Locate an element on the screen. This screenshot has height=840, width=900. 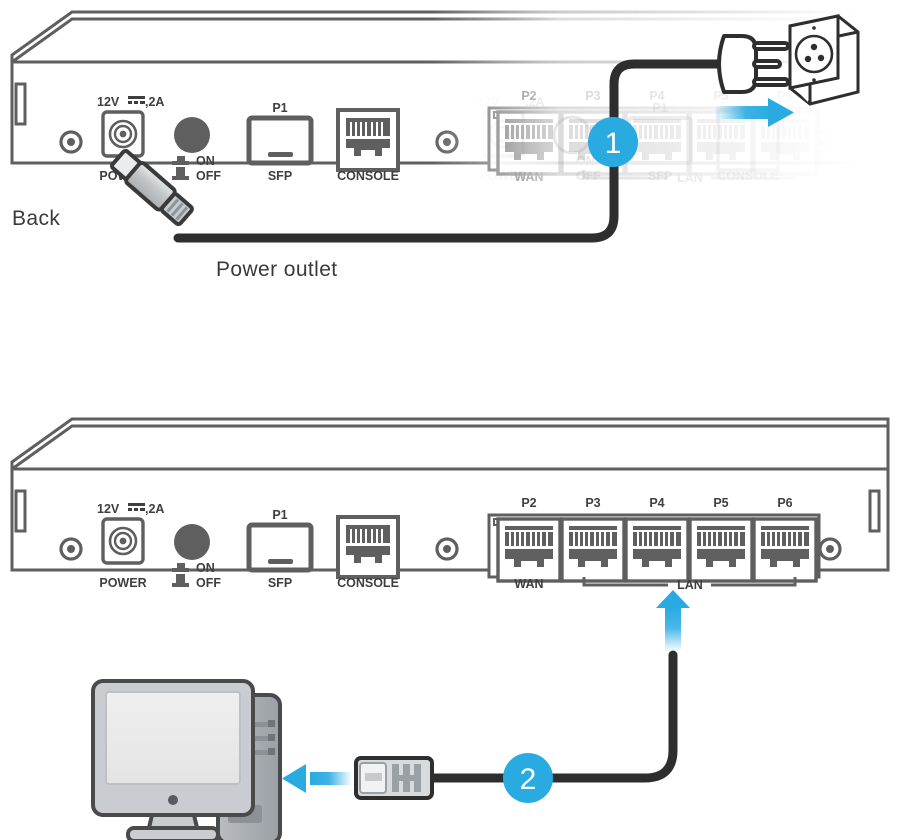
svg-text: ,2A is located at coordinates (154, 509).